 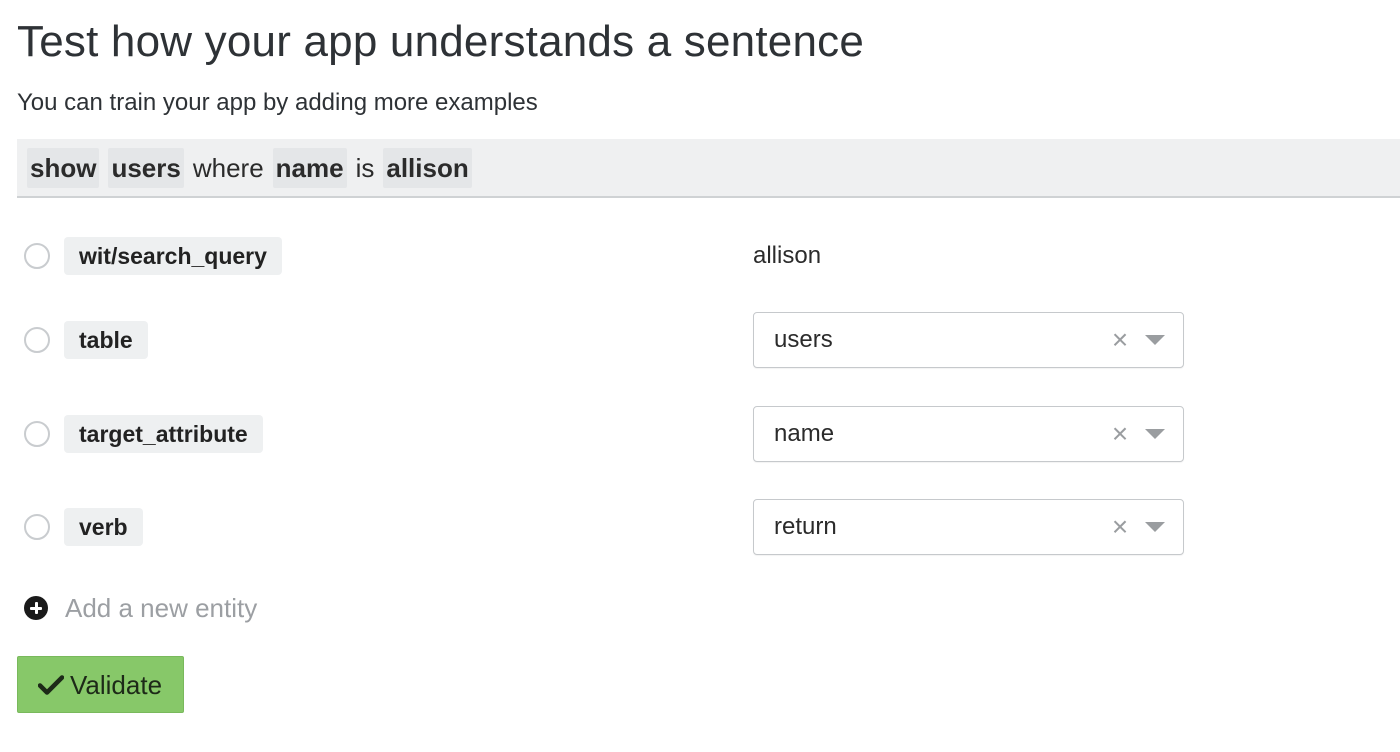 What do you see at coordinates (700, 340) in the screenshot?
I see `entity-row-table: table users ×` at bounding box center [700, 340].